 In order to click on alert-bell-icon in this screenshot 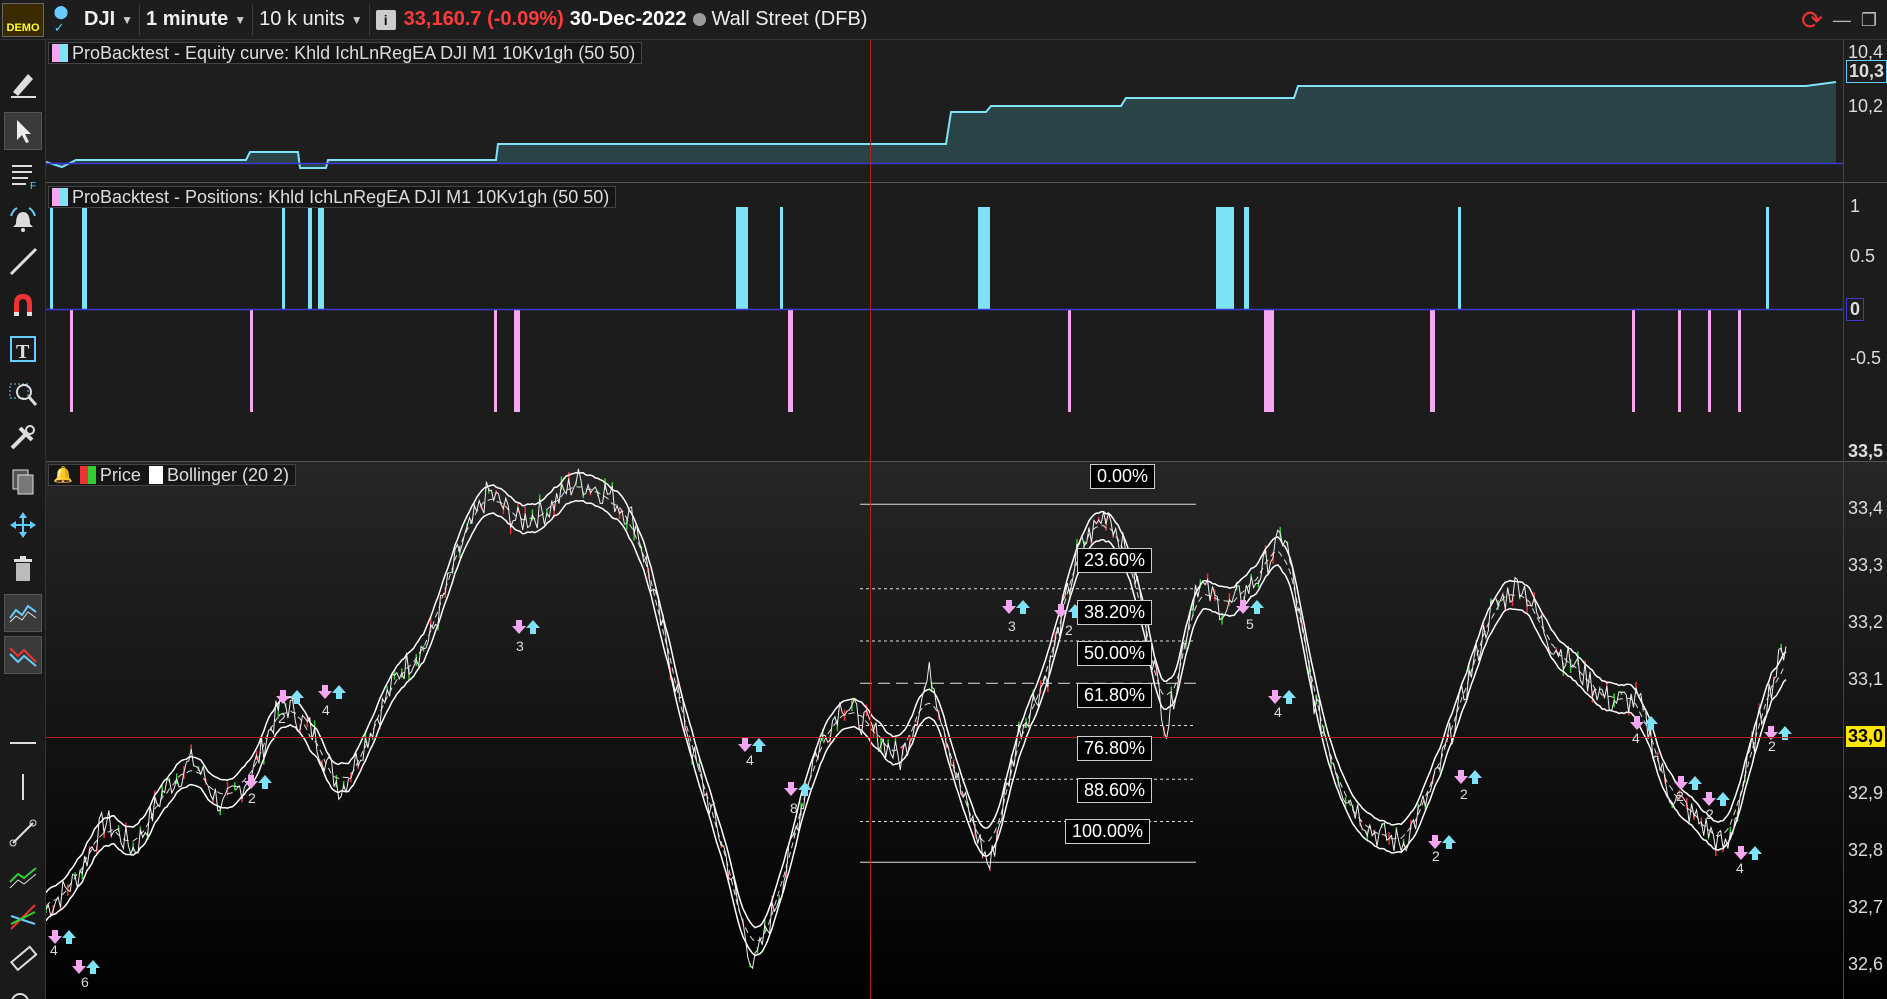, I will do `click(23, 219)`.